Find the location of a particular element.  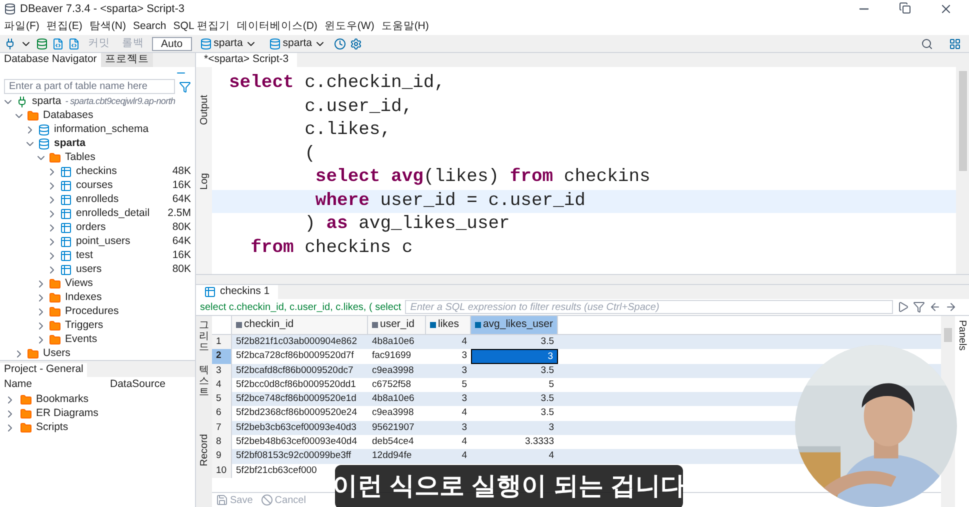

table-cell-text: 5f2bca728cf86b0009520d7f is located at coordinates (295, 356).